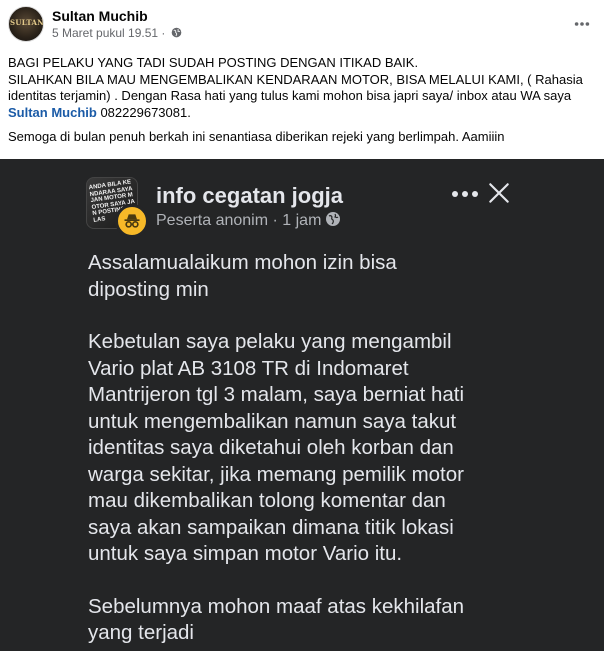 Image resolution: width=604 pixels, height=651 pixels. I want to click on phone-number: 082229673081., so click(143, 112).